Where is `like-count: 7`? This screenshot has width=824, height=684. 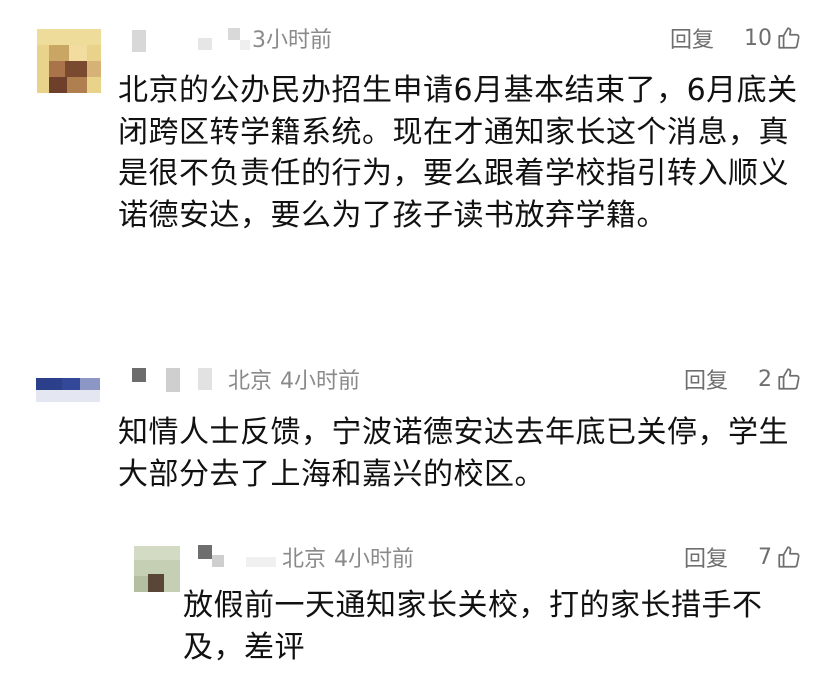
like-count: 7 is located at coordinates (765, 557).